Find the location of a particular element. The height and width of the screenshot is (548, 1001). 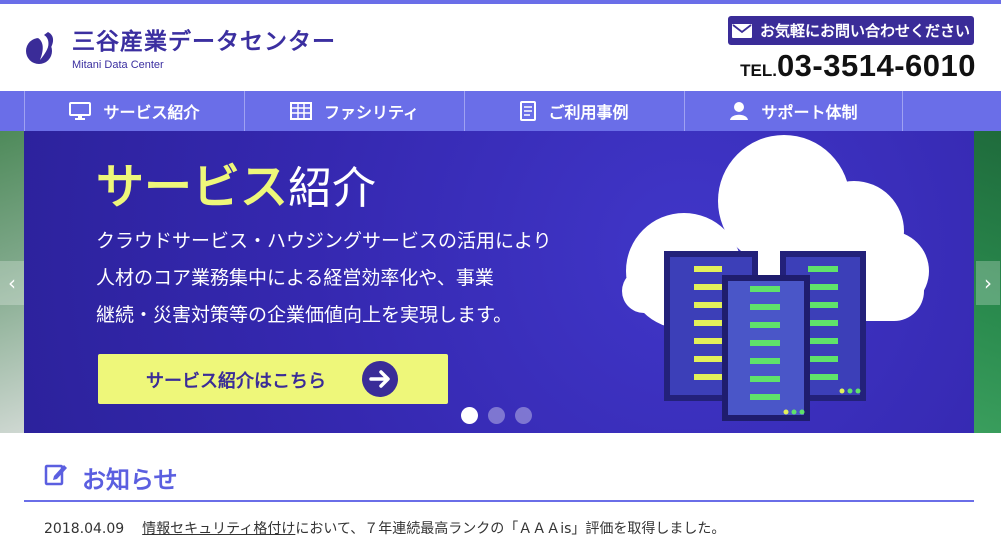

arrow-right-circle-icon is located at coordinates (380, 379).